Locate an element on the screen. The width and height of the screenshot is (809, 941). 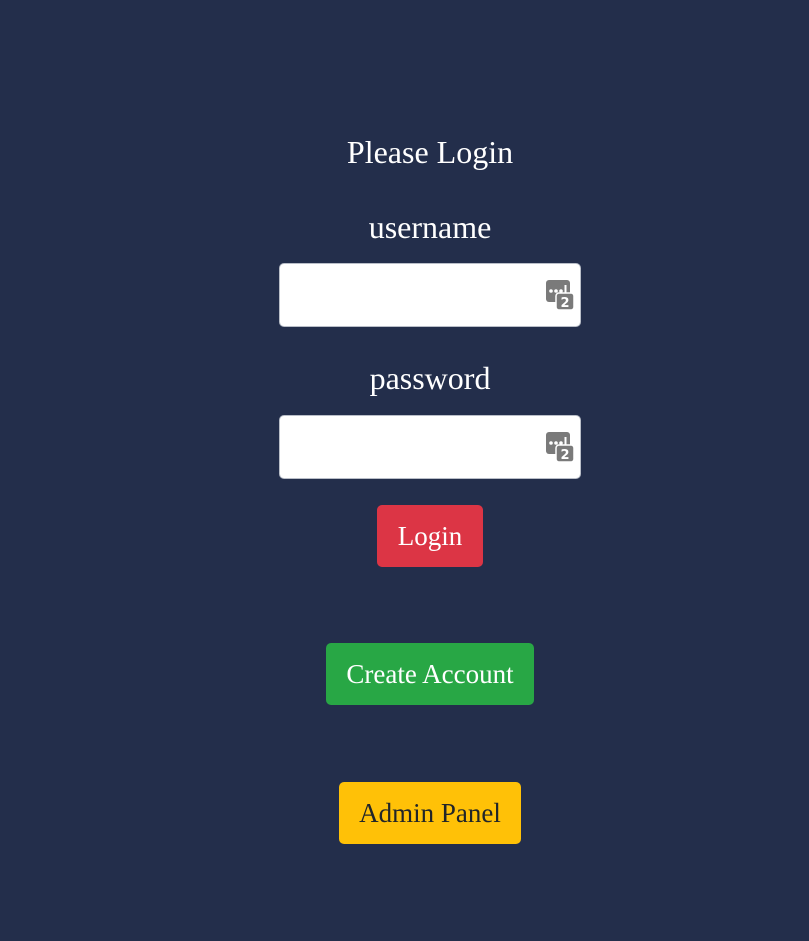
username-input is located at coordinates (430, 295).